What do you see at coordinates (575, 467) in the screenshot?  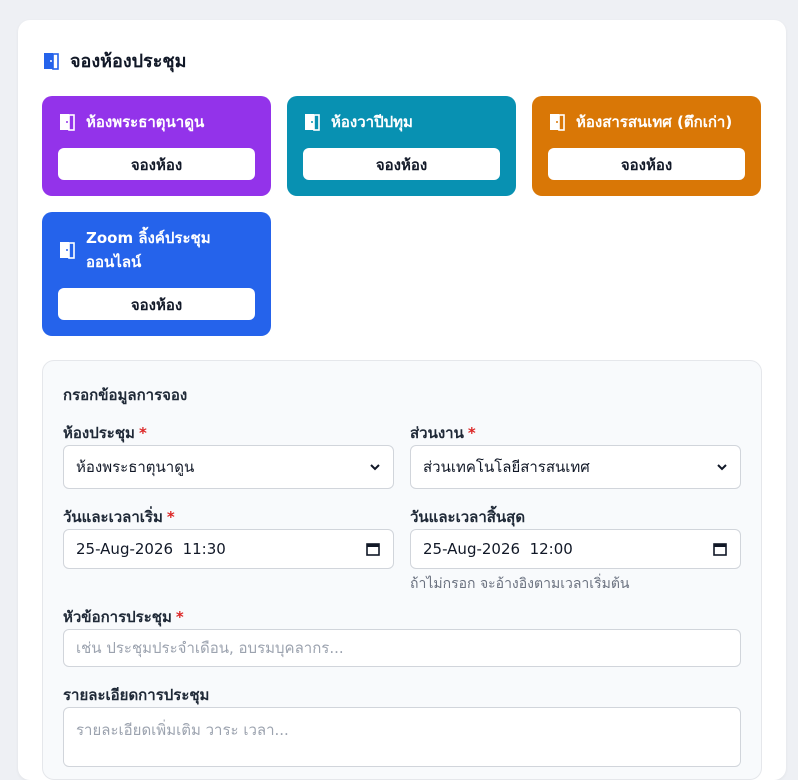 I see `department-select: ส่วนเทคโนโลยีสารสนเทศ` at bounding box center [575, 467].